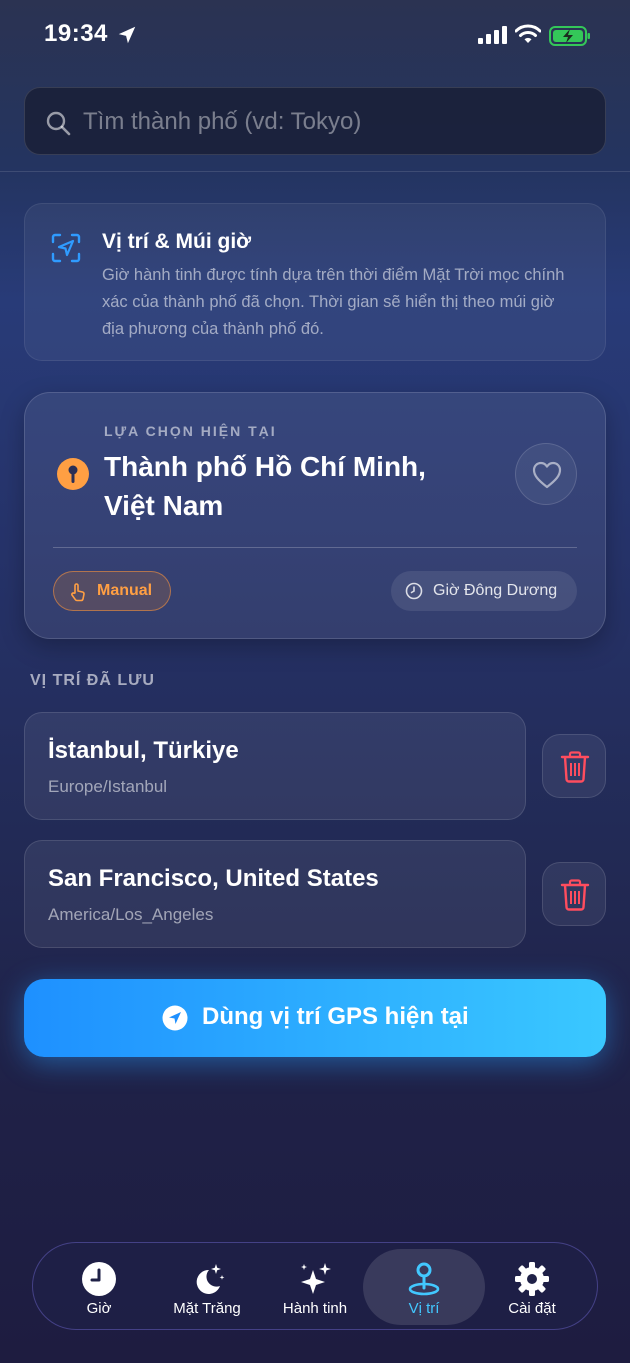 This screenshot has height=1363, width=630. I want to click on saved-location-row: İstanbul, Türkiye Europe/Istanbul, so click(275, 766).